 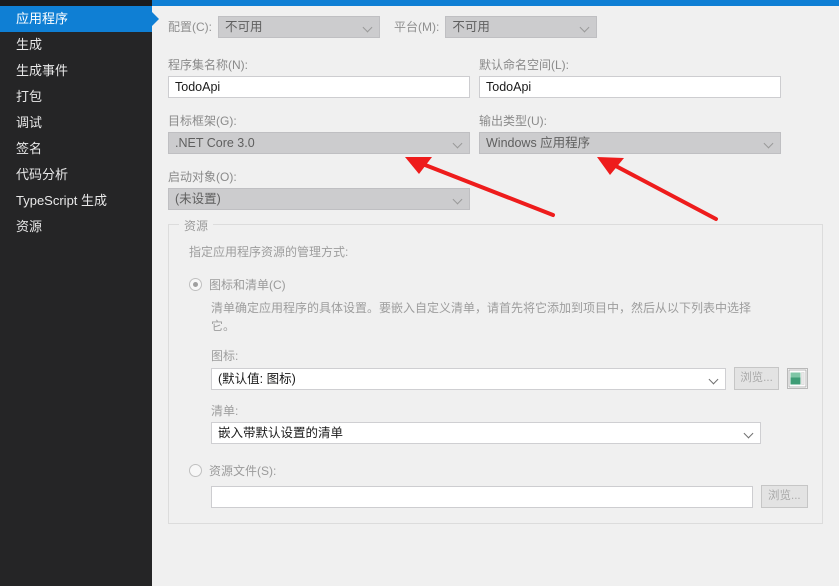 What do you see at coordinates (76, 149) in the screenshot?
I see `sidebar-item-signing: 签名` at bounding box center [76, 149].